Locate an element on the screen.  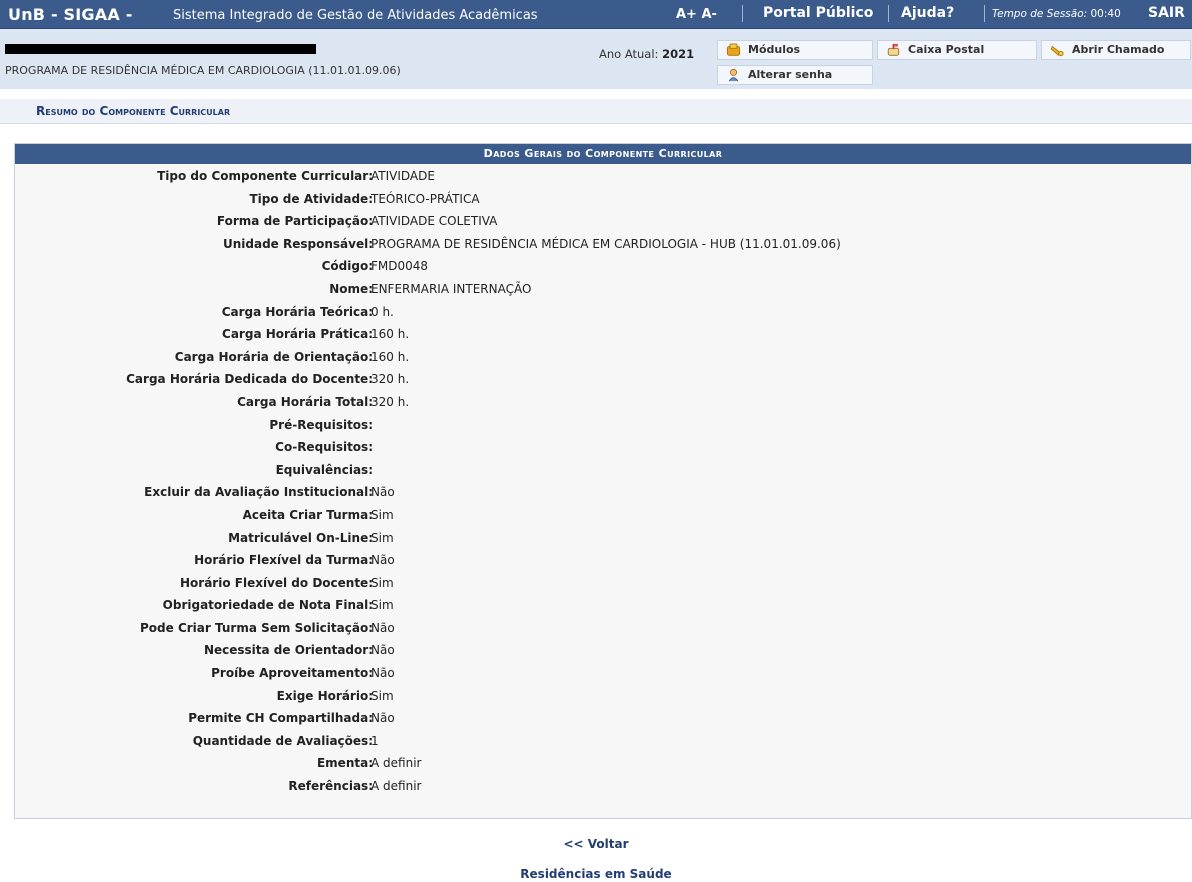
detail-value: 160 h. is located at coordinates (390, 356).